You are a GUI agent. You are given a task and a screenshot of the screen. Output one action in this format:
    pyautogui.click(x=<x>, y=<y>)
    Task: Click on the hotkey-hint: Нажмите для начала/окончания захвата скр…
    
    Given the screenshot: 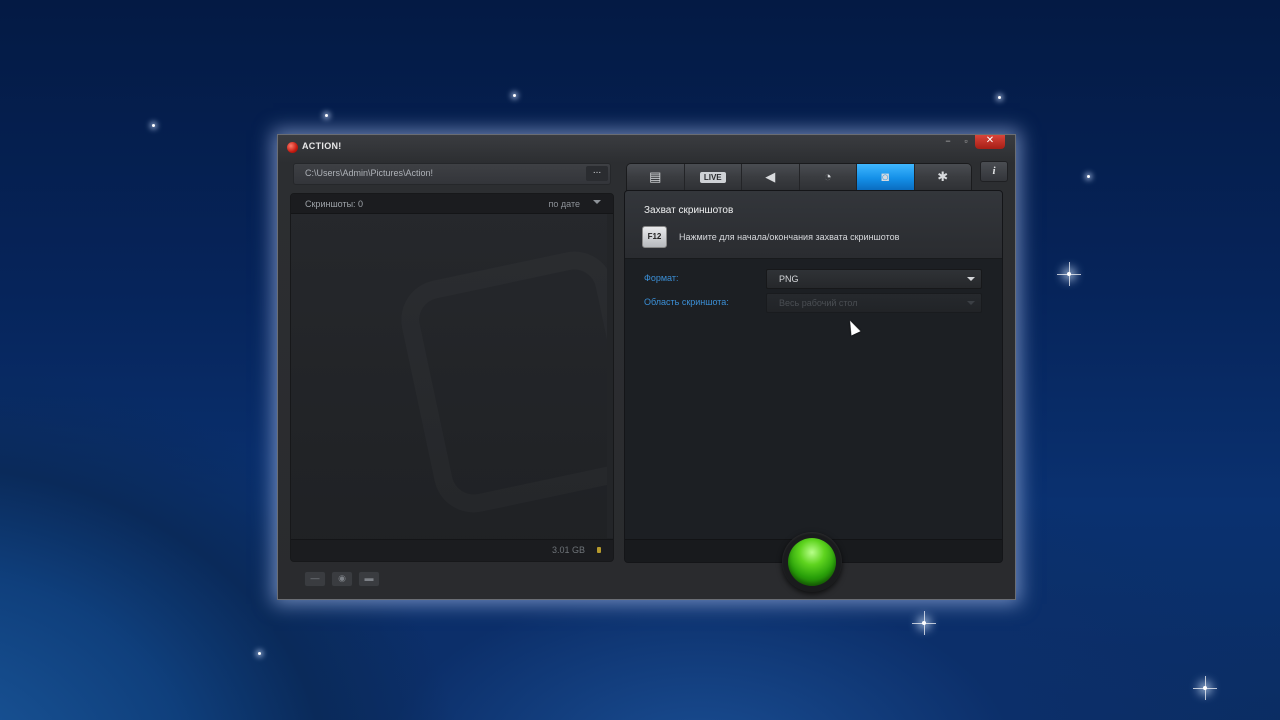 What is the action you would take?
    pyautogui.click(x=789, y=237)
    